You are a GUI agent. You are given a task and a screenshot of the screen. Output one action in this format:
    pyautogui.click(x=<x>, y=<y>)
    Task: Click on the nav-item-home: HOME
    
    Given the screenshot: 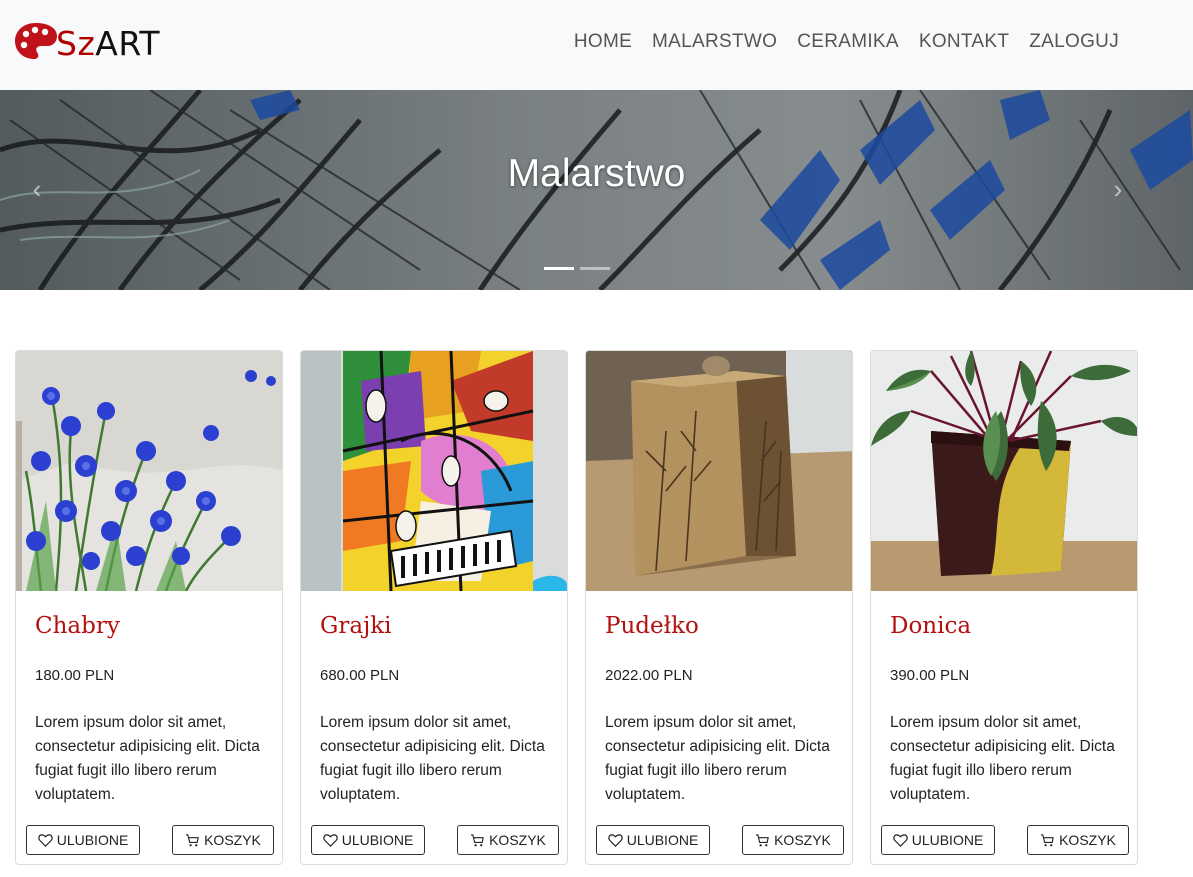 What is the action you would take?
    pyautogui.click(x=603, y=42)
    